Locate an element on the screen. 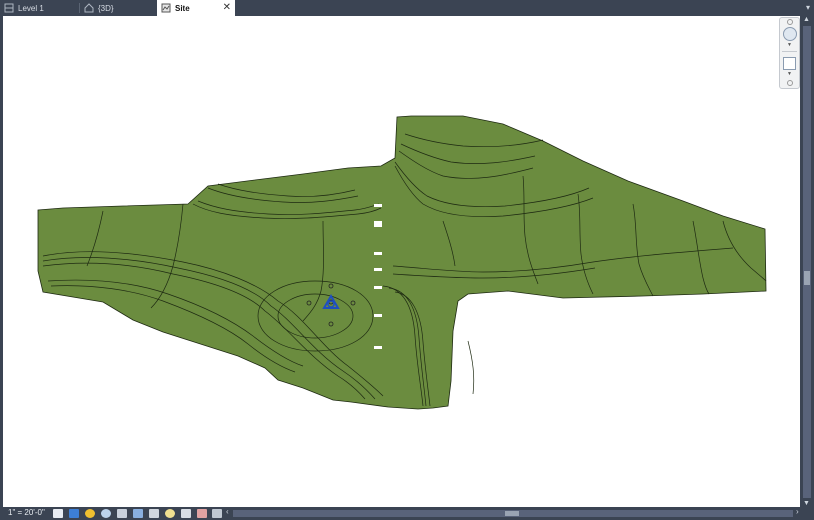 Image resolution: width=814 pixels, height=520 pixels. temporary-view-properties-icon is located at coordinates (202, 513).